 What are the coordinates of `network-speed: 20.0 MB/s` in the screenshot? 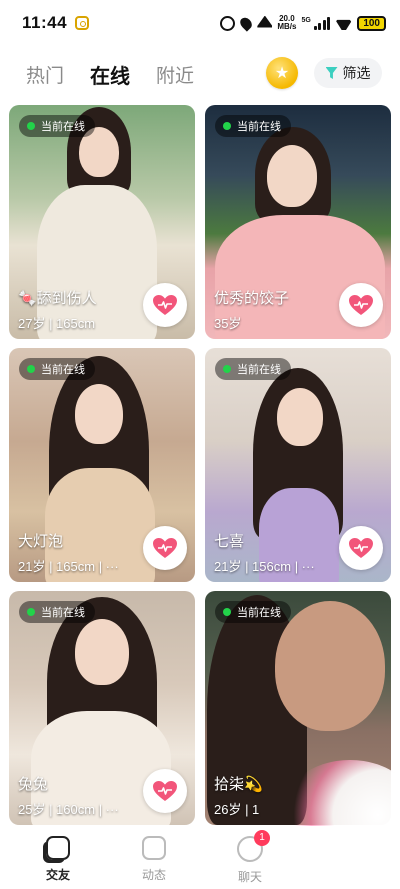 It's located at (286, 23).